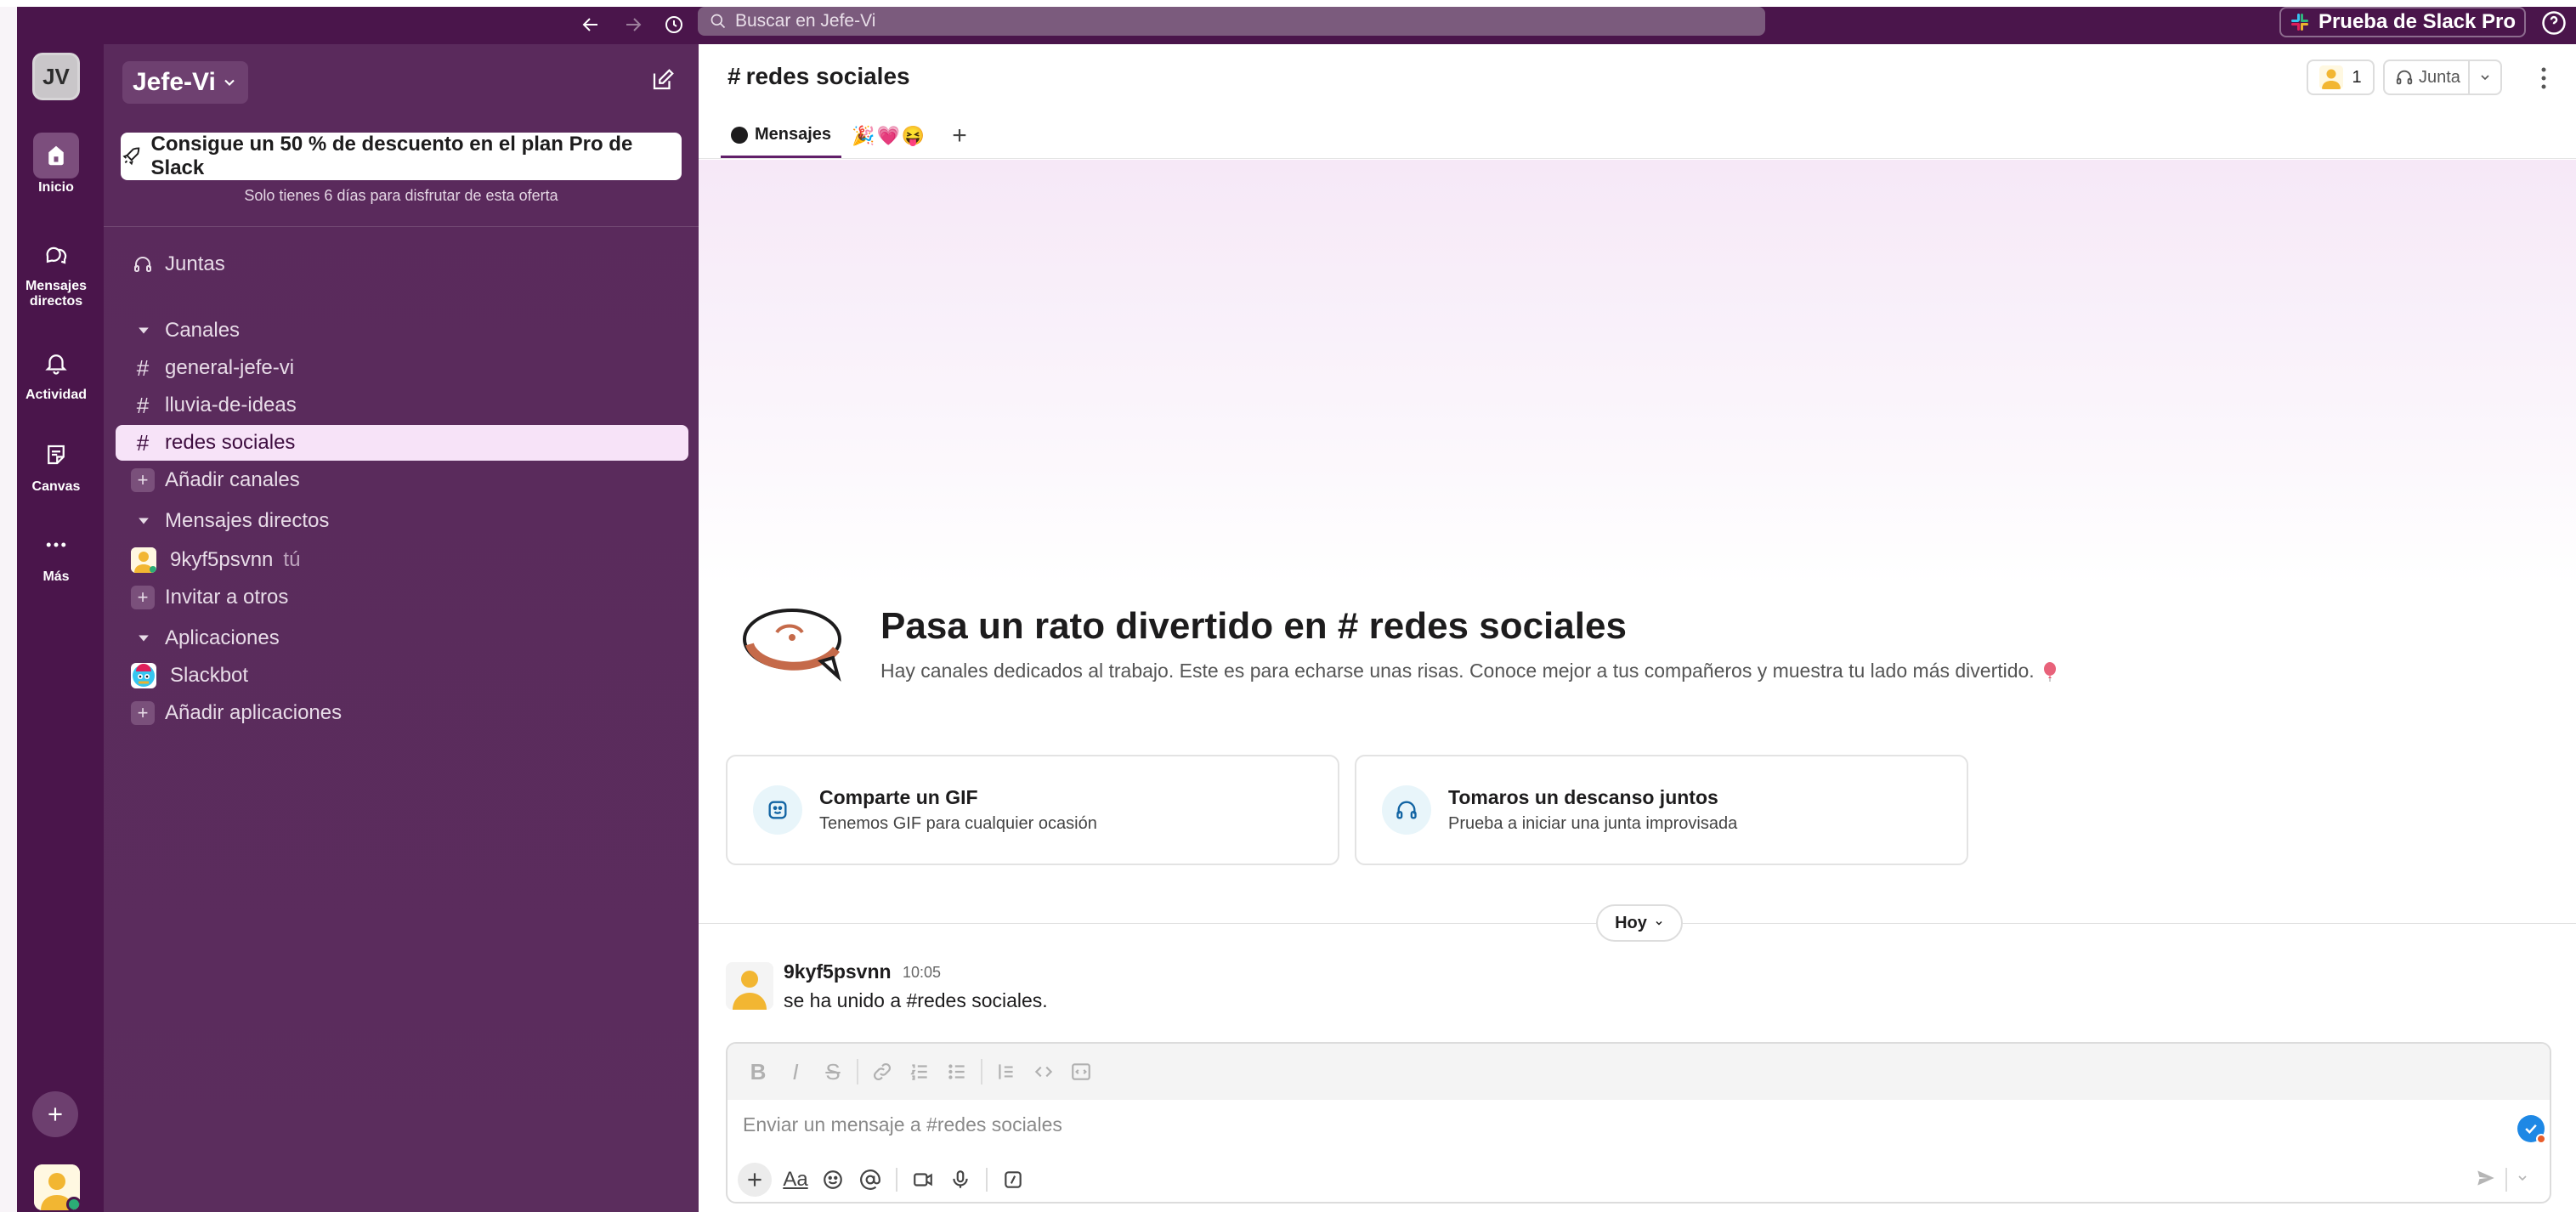 The image size is (2576, 1212). What do you see at coordinates (402, 331) in the screenshot?
I see `channels-section-header: Canales` at bounding box center [402, 331].